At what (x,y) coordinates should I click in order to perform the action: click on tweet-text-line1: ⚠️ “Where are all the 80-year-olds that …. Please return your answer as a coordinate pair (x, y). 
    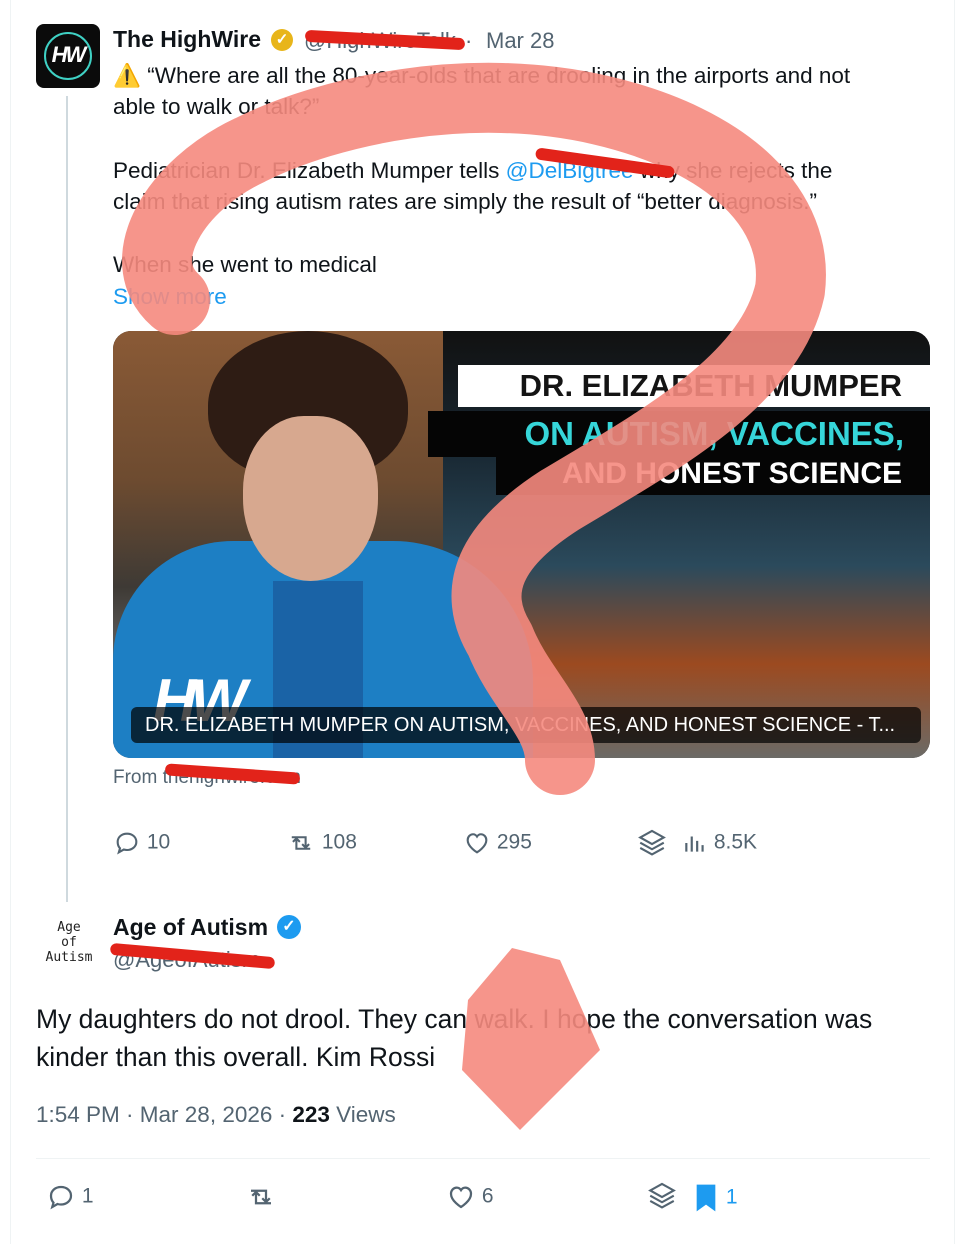
    Looking at the image, I should click on (482, 75).